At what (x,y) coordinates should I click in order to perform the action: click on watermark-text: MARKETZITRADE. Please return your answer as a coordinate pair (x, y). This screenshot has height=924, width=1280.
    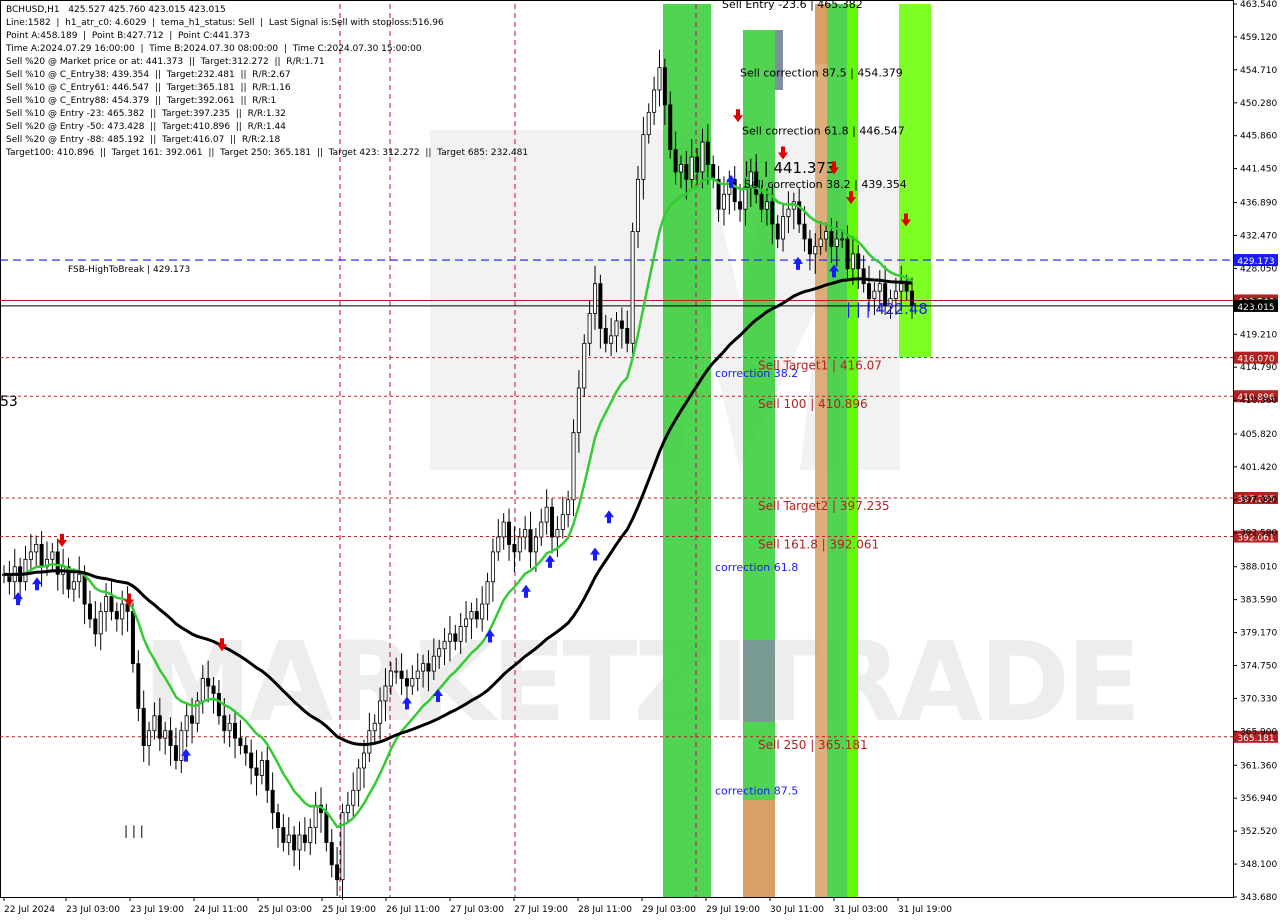
    Looking at the image, I should click on (640, 682).